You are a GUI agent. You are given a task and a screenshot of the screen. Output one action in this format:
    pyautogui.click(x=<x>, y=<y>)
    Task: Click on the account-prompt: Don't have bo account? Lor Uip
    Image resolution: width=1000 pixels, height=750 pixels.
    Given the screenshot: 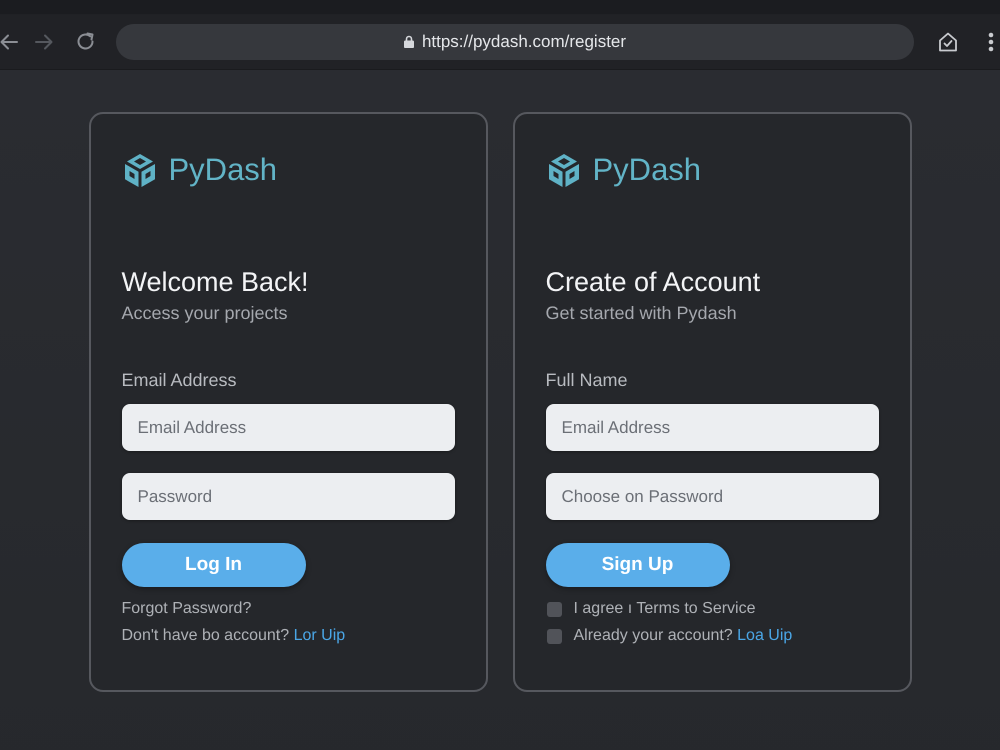 What is the action you would take?
    pyautogui.click(x=234, y=636)
    